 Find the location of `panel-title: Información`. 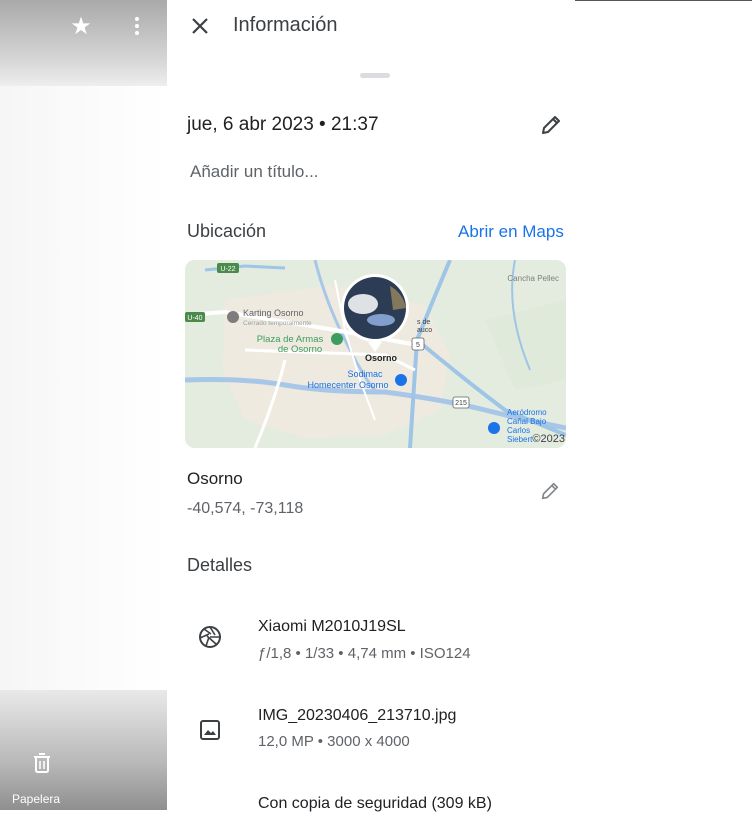

panel-title: Información is located at coordinates (285, 25).